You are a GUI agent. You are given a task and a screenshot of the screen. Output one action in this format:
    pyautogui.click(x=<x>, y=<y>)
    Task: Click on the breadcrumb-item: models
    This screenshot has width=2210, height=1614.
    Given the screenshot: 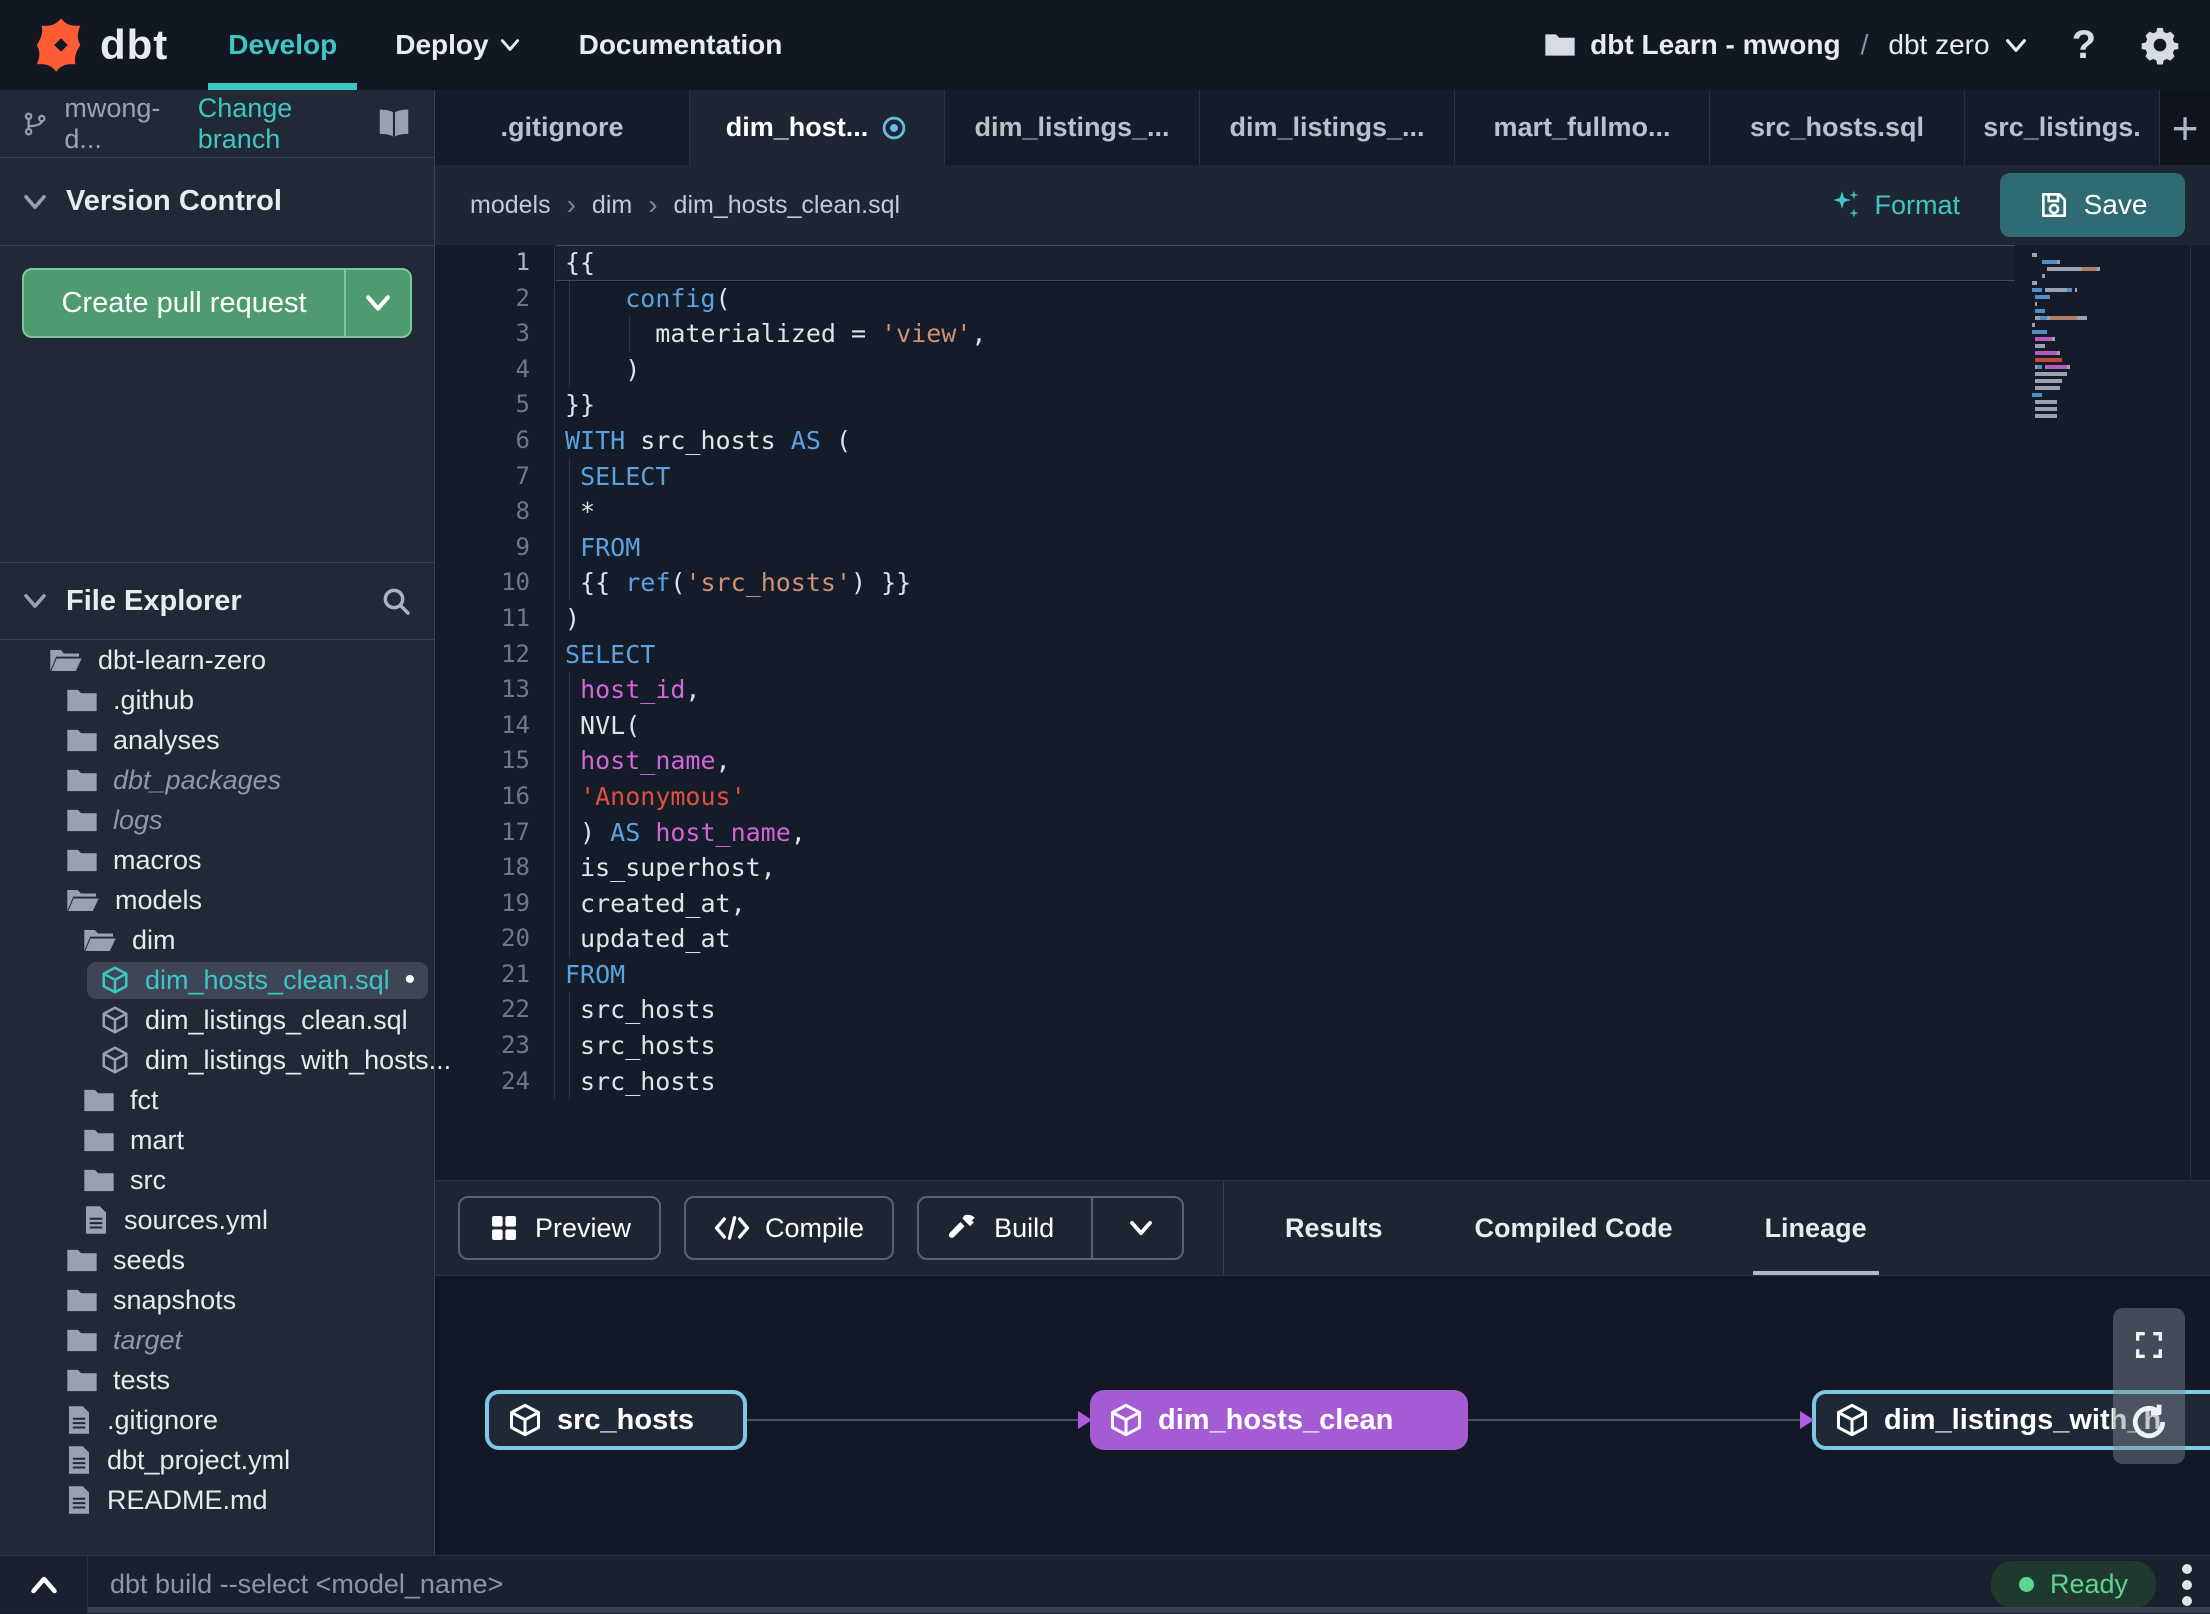 What is the action you would take?
    pyautogui.click(x=510, y=205)
    